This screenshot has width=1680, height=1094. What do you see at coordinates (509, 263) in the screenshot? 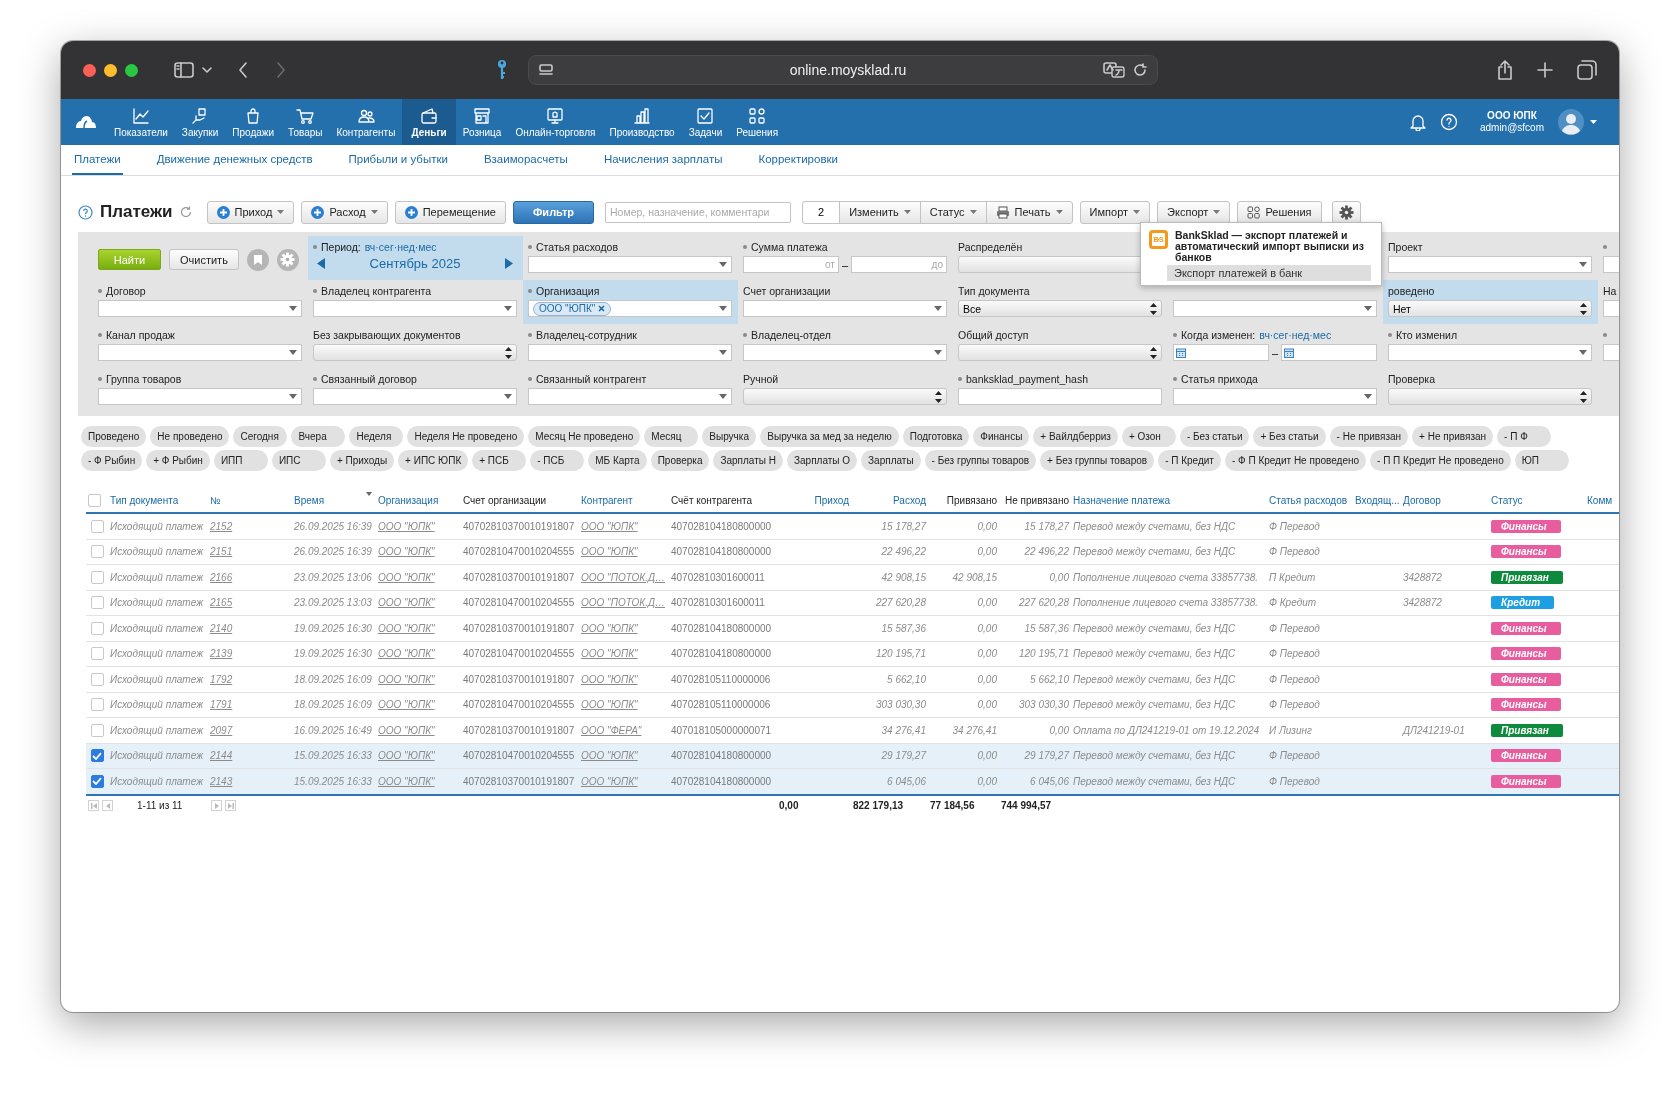
I see `next-arrow-icon` at bounding box center [509, 263].